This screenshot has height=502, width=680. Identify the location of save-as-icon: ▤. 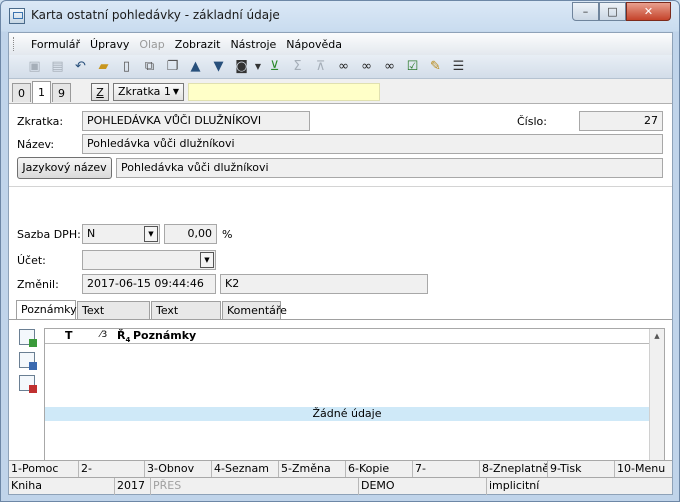
(57, 67).